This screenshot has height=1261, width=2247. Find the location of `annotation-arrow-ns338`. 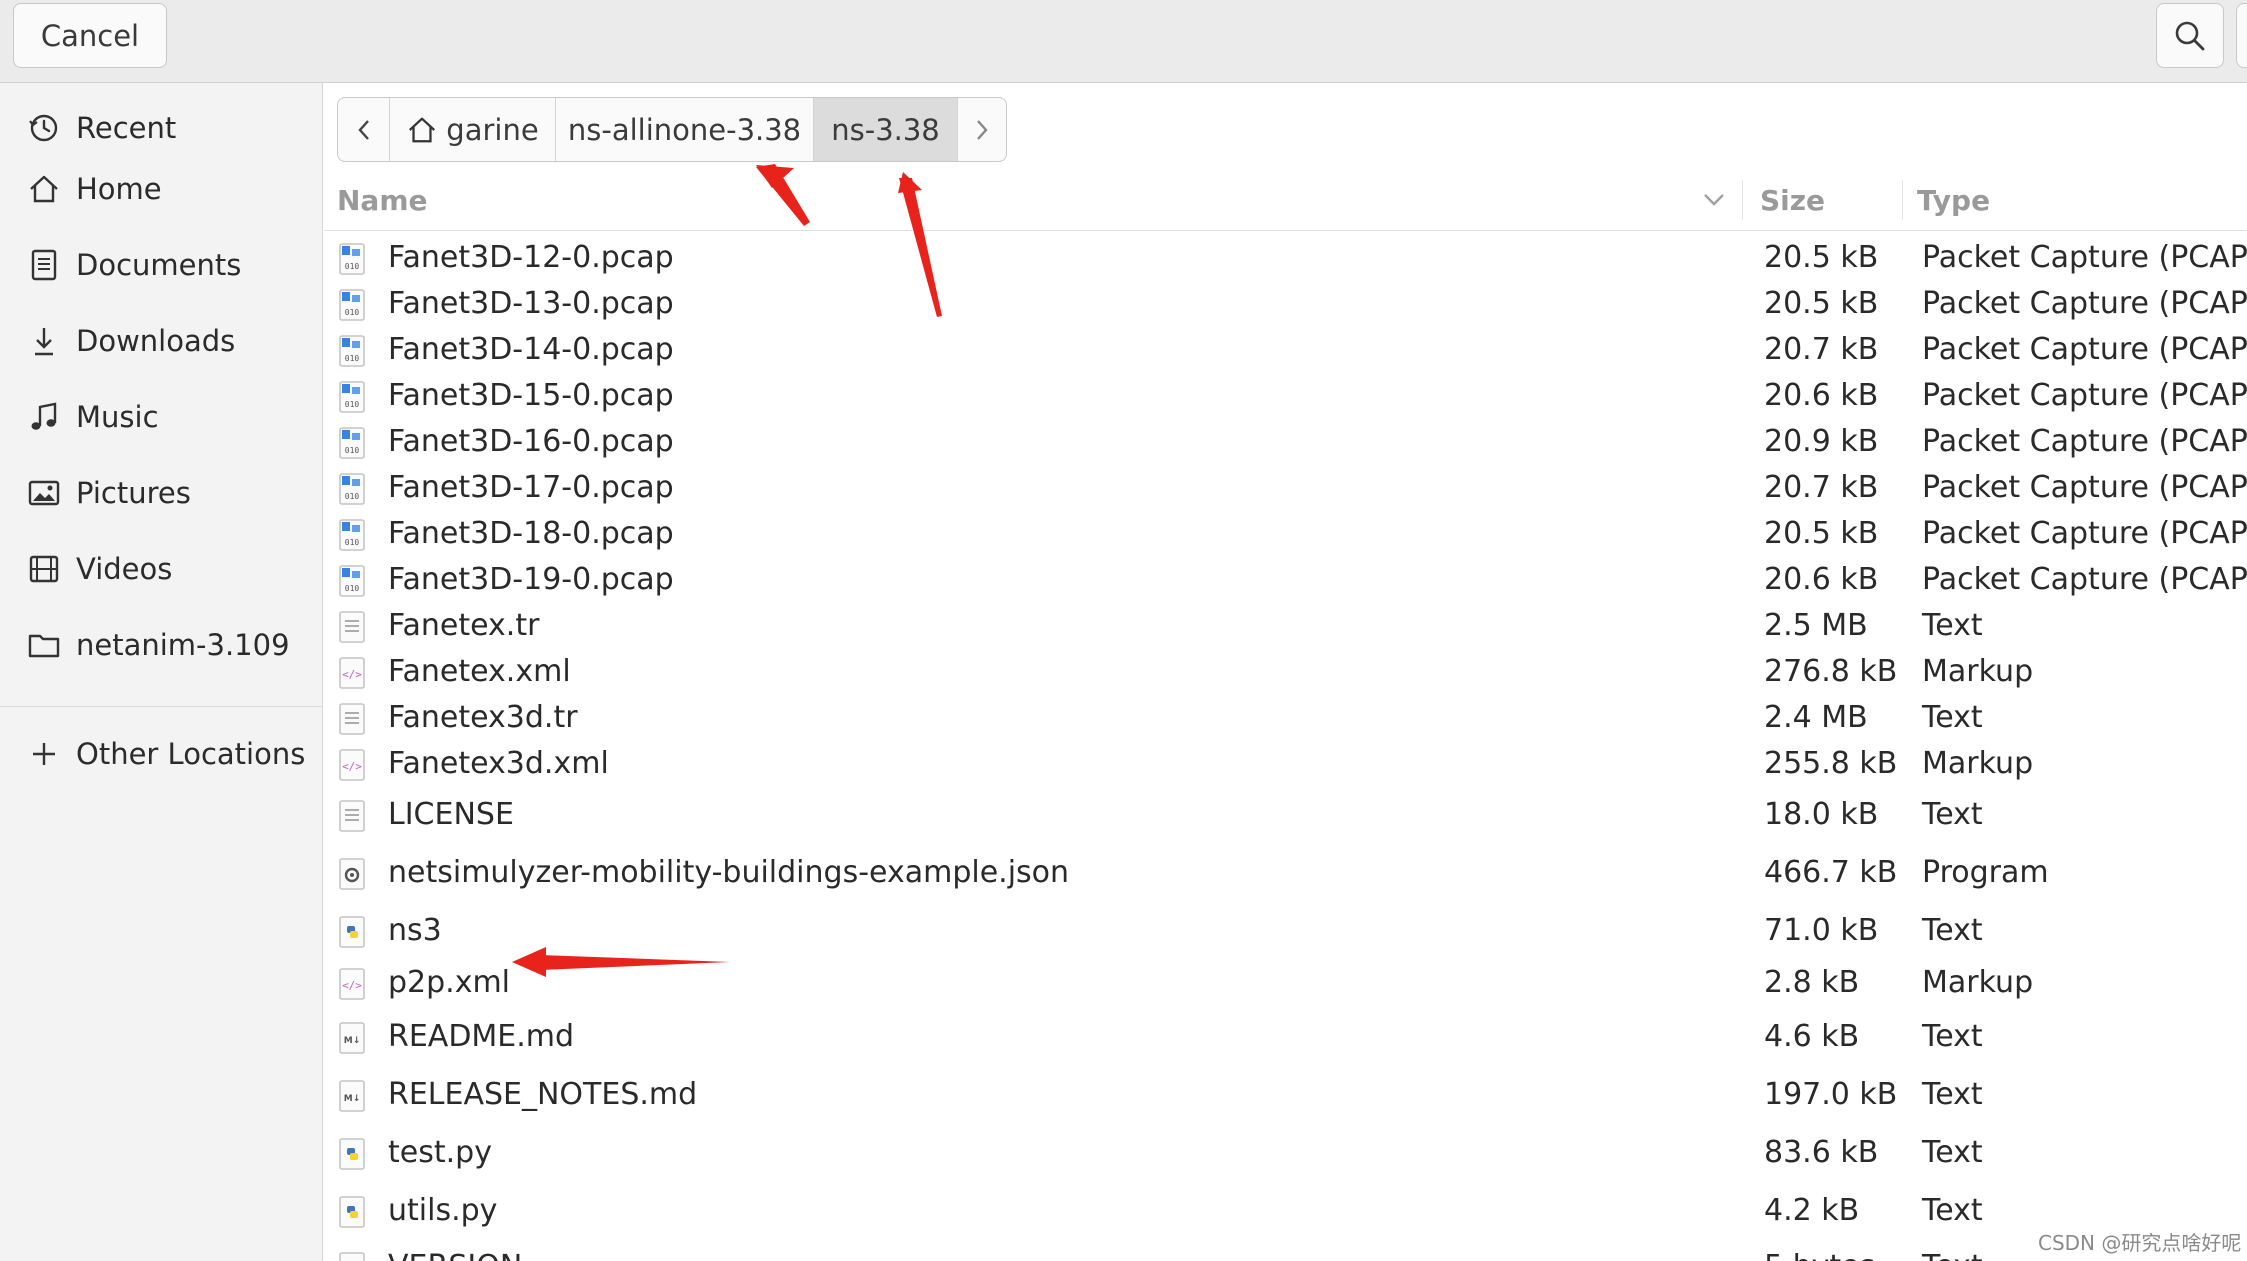

annotation-arrow-ns338 is located at coordinates (920, 247).